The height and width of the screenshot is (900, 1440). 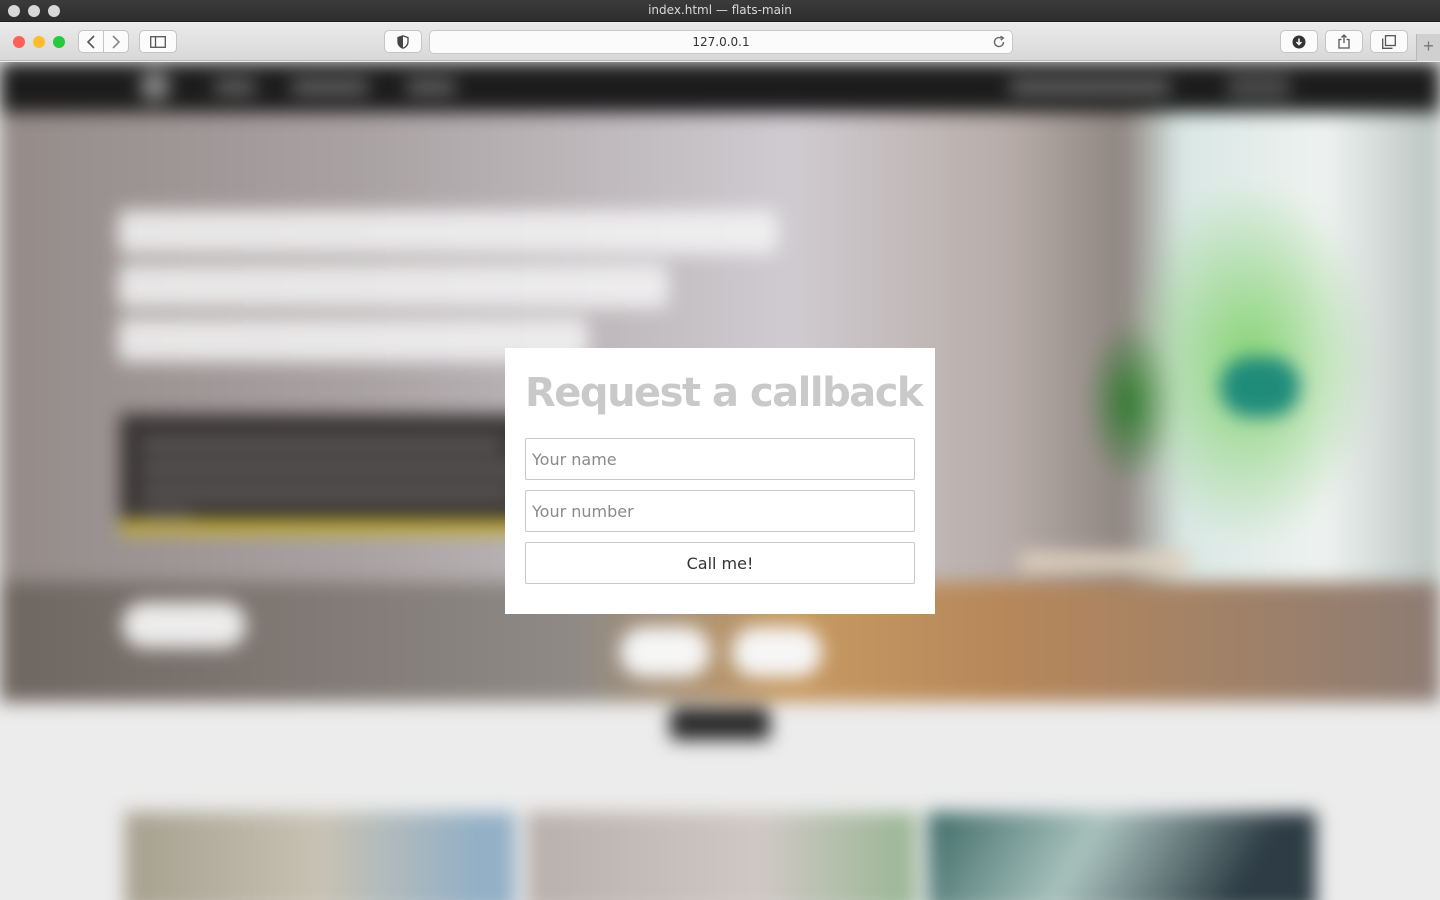 I want to click on window-title: index.html — flats-main, so click(x=720, y=10).